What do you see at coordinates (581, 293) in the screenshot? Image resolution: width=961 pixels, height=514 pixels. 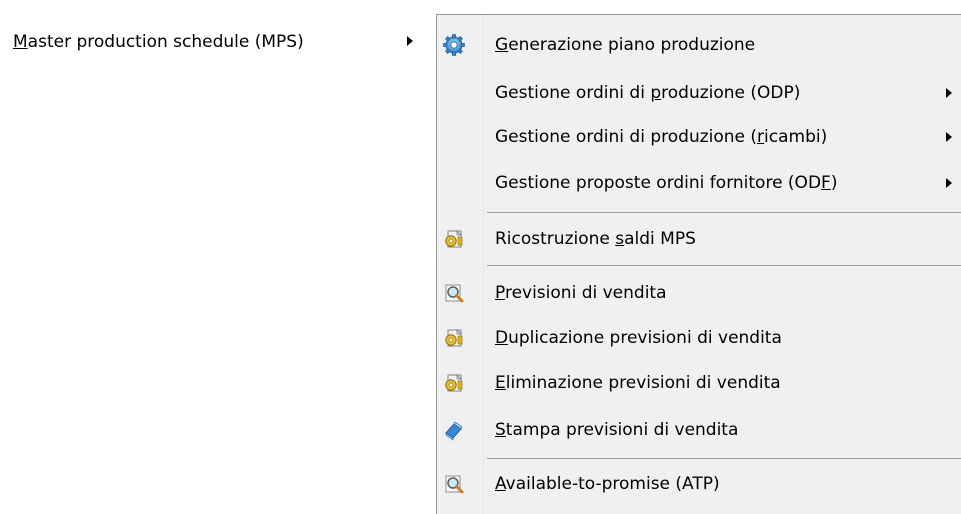 I see `menu-item-label: Previsioni di vendita` at bounding box center [581, 293].